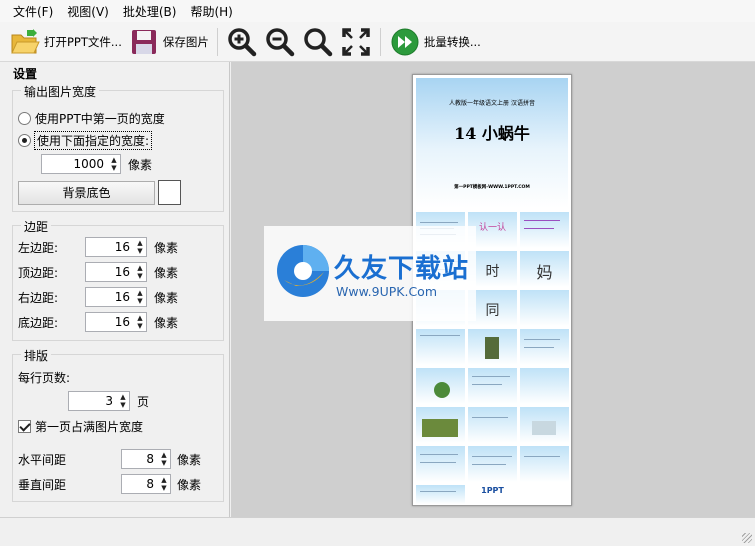 This screenshot has width=755, height=546. What do you see at coordinates (122, 297) in the screenshot?
I see `right-margin-value: 16` at bounding box center [122, 297].